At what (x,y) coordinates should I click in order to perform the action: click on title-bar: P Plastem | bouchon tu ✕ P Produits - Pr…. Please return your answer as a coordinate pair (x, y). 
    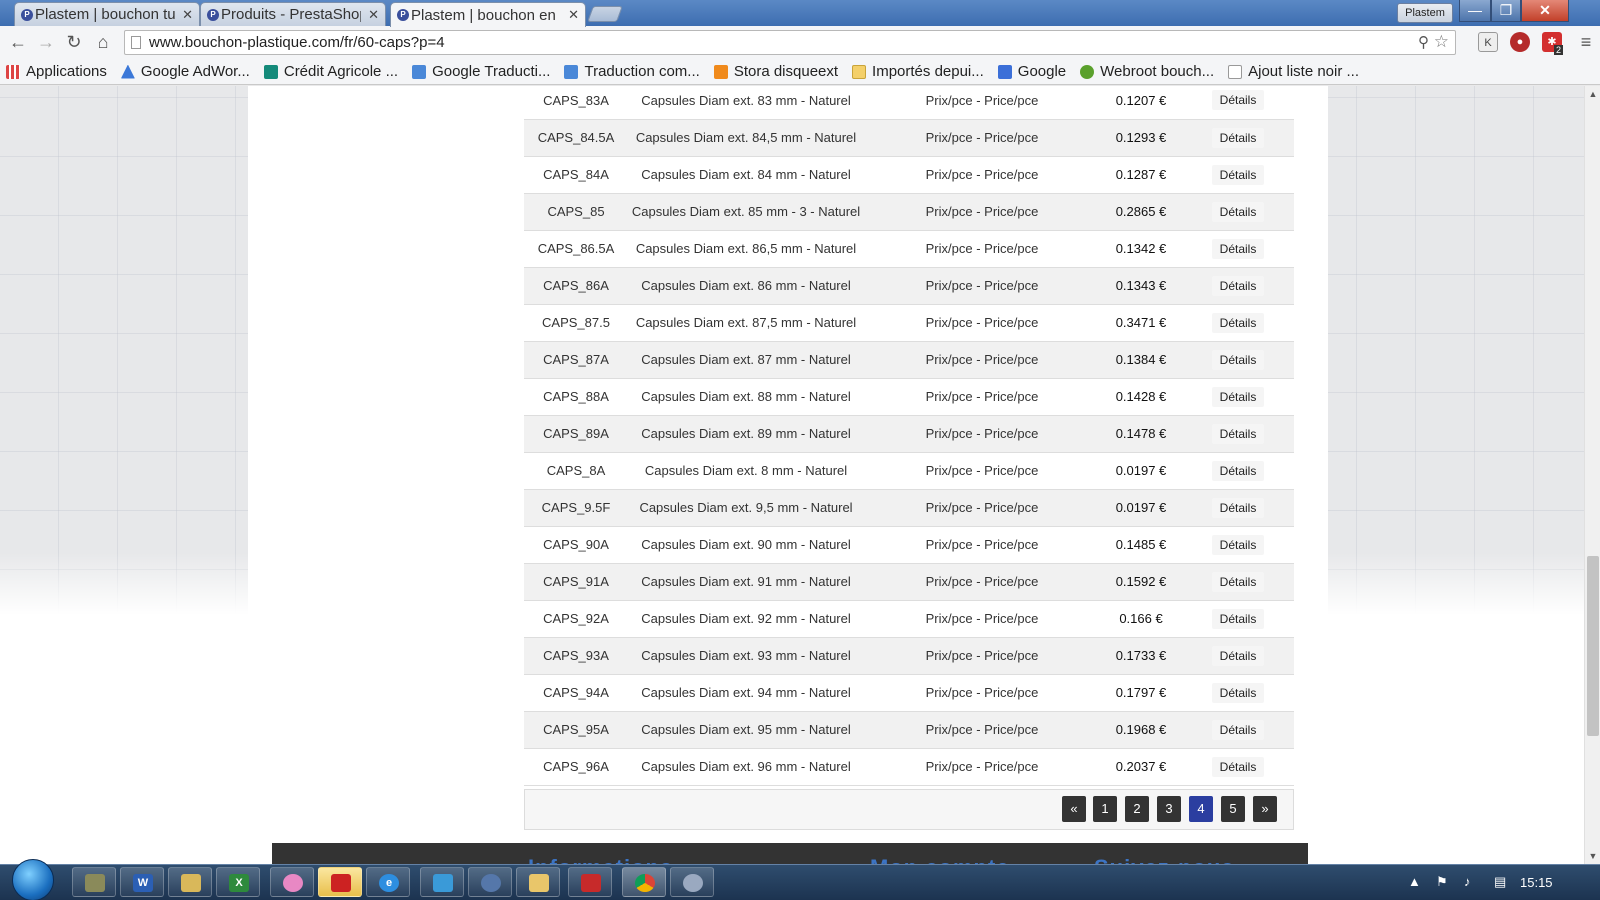
    Looking at the image, I should click on (800, 13).